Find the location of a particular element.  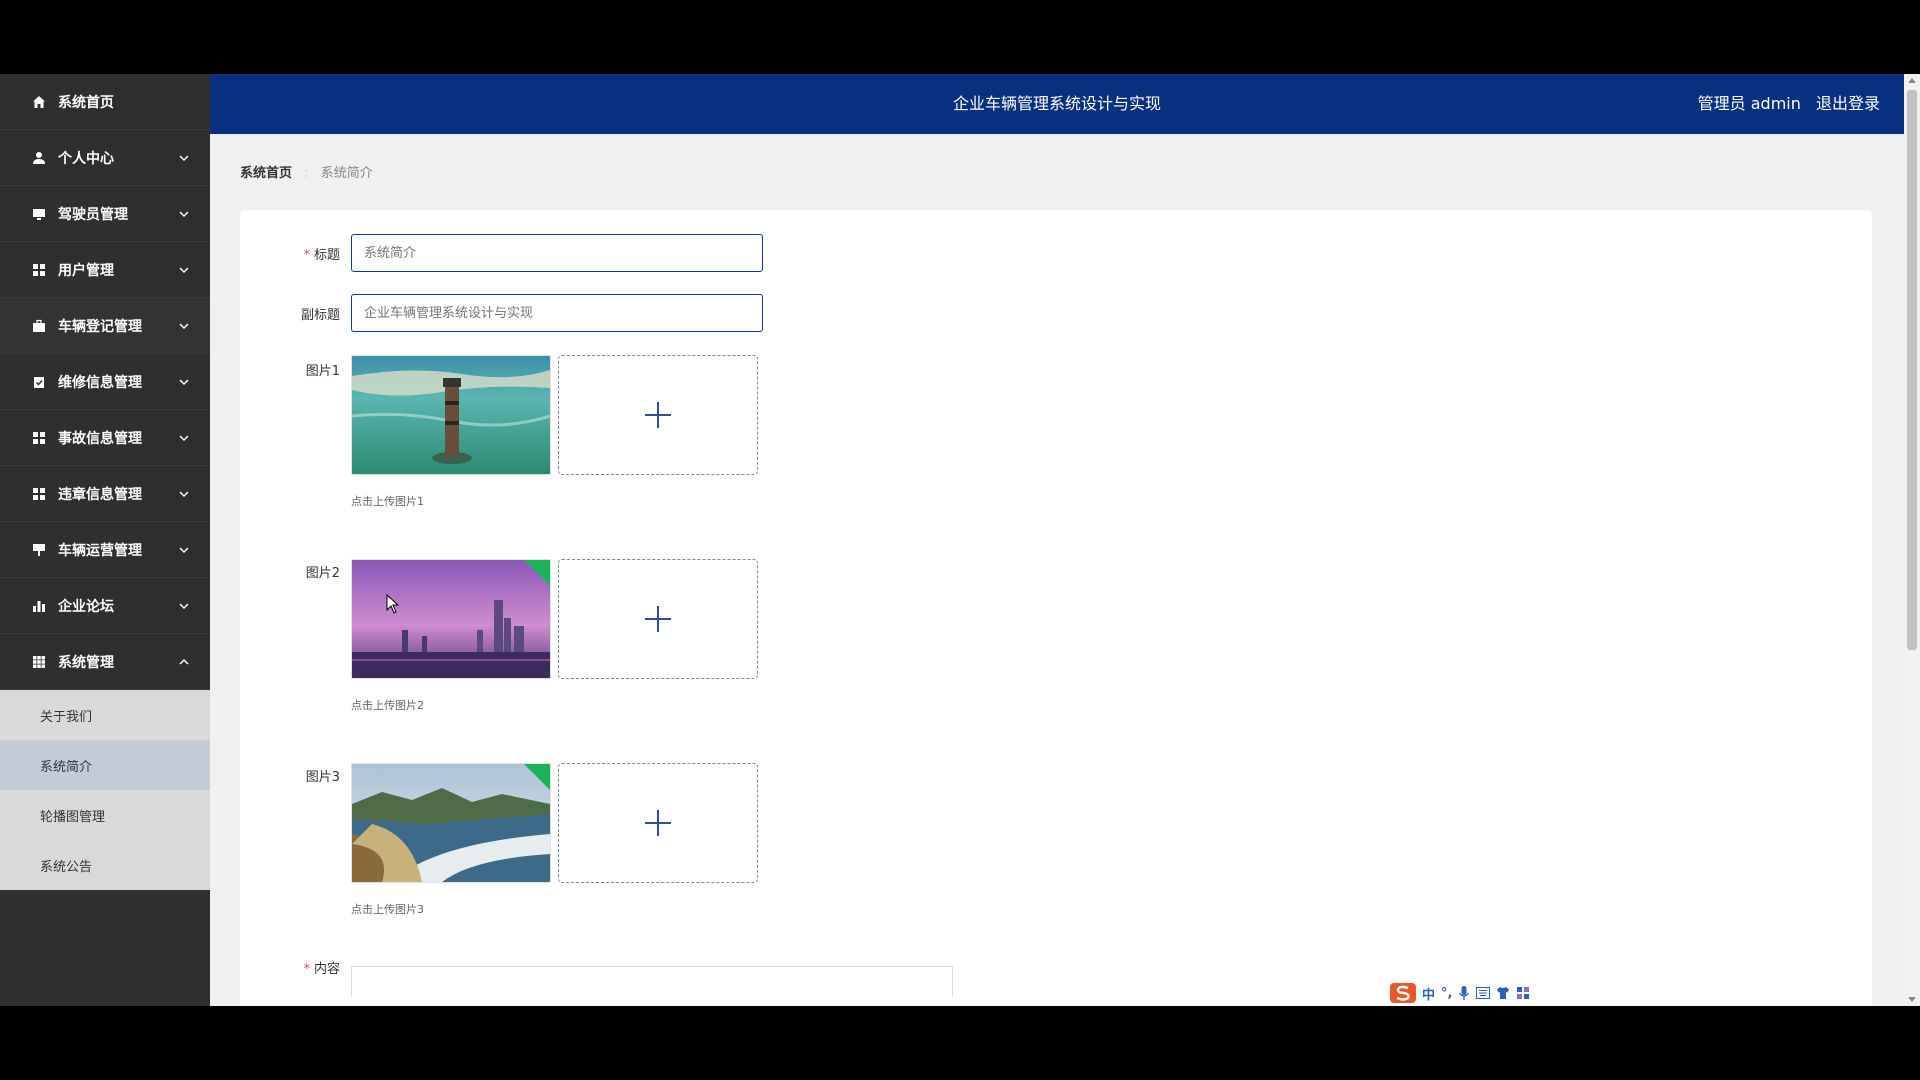

sidebar-item-maintenance: 维修信息管理 is located at coordinates (105, 382).